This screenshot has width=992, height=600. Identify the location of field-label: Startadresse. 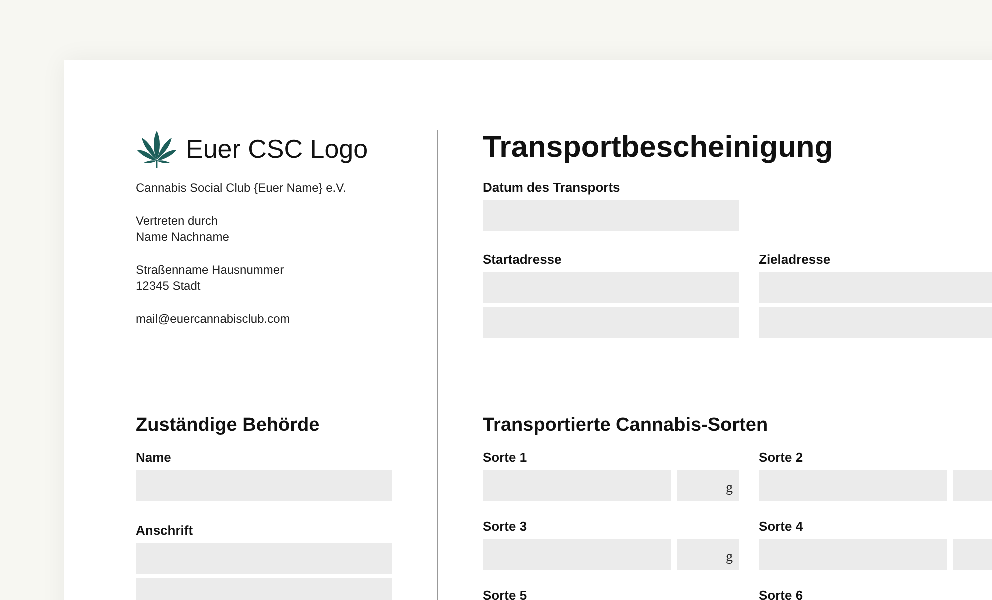
(523, 260).